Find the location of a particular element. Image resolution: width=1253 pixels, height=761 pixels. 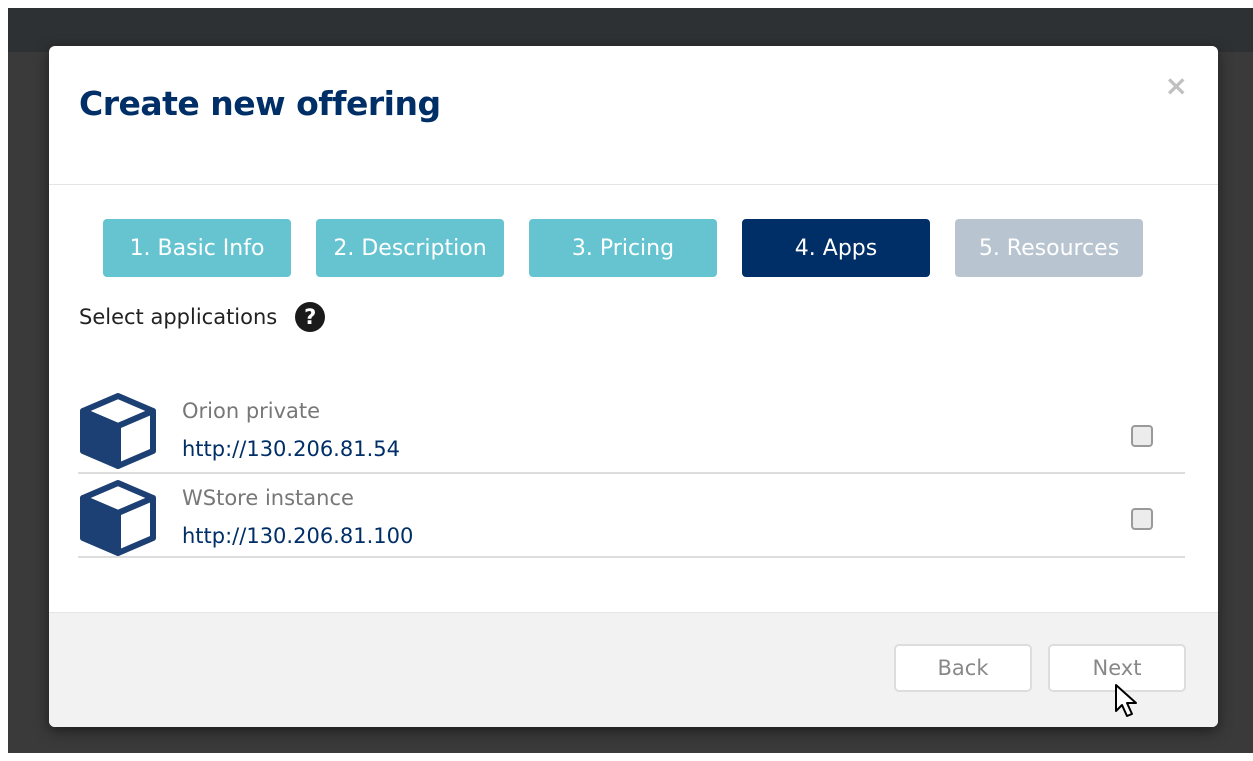

app-url: http://130.206.81.54 is located at coordinates (291, 449).